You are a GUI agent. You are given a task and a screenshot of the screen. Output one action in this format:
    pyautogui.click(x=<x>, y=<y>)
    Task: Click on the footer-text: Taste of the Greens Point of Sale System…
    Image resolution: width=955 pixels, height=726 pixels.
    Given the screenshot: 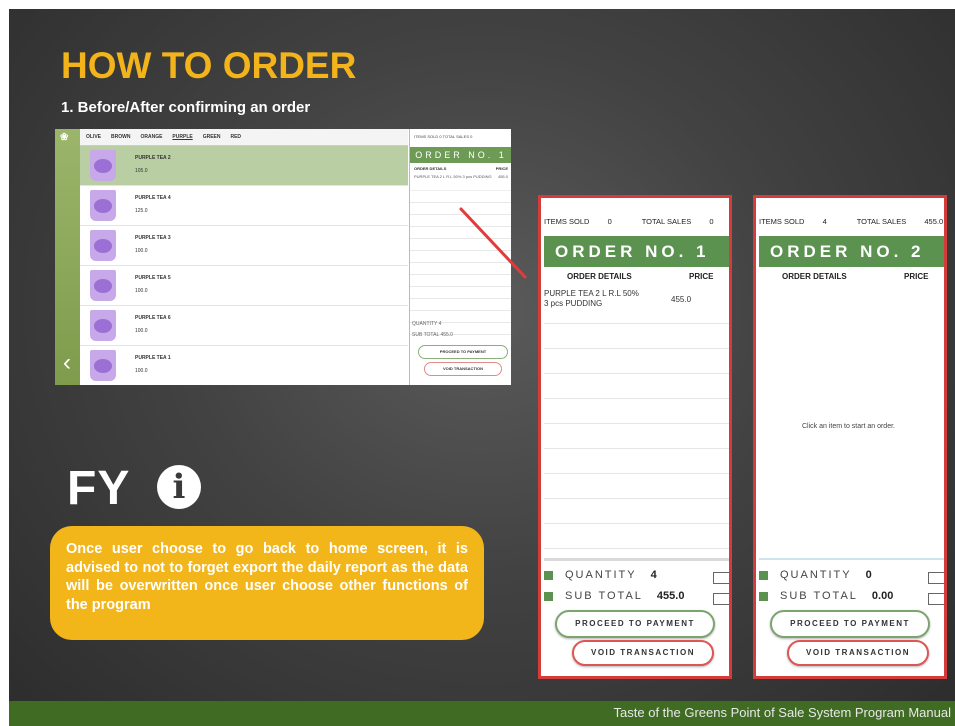 What is the action you would take?
    pyautogui.click(x=782, y=712)
    